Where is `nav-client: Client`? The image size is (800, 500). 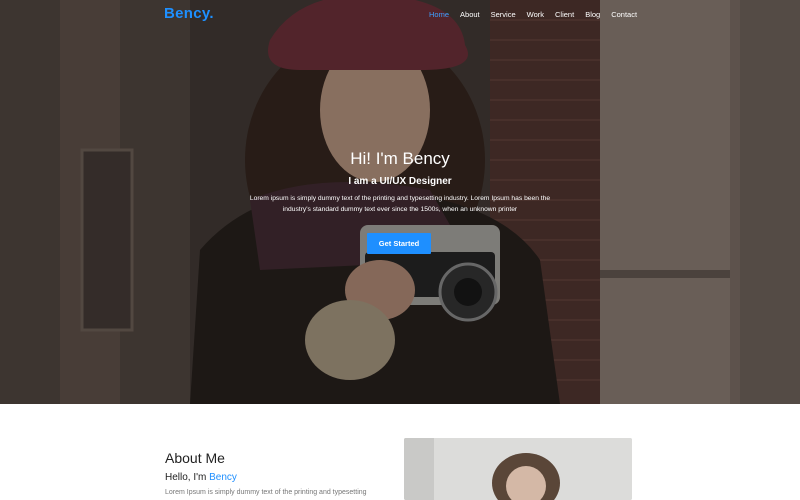 nav-client: Client is located at coordinates (564, 14).